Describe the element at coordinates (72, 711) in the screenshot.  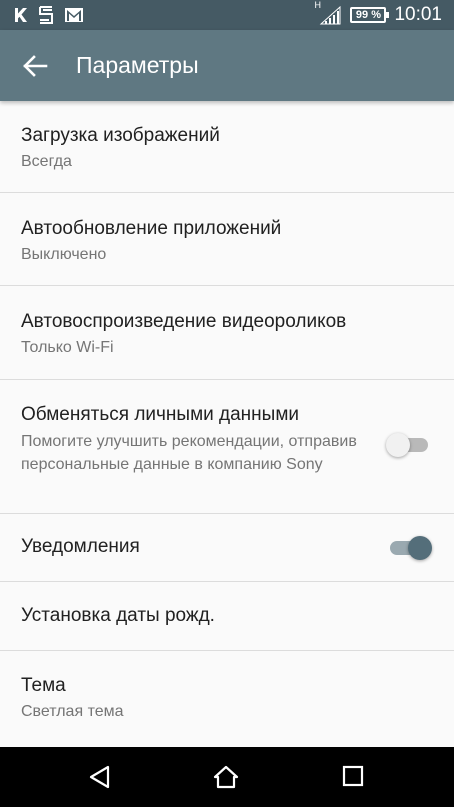
I see `setting-subtitle: Светлая тема` at that location.